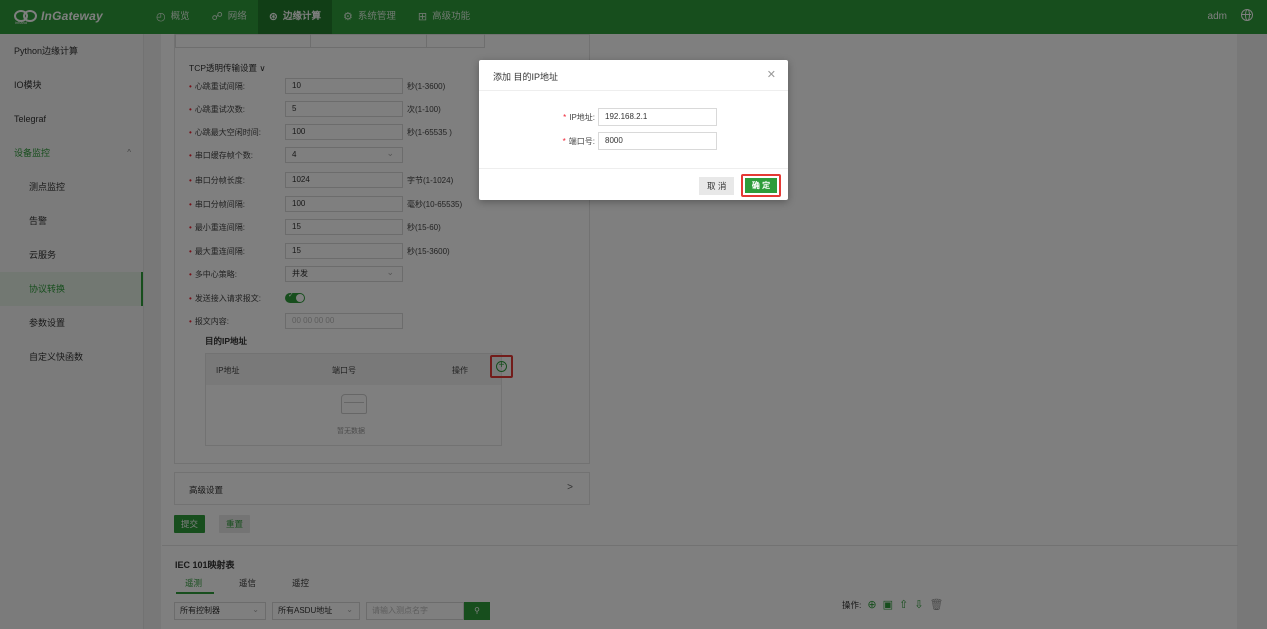  I want to click on chevron-up-icon: ^, so click(129, 152).